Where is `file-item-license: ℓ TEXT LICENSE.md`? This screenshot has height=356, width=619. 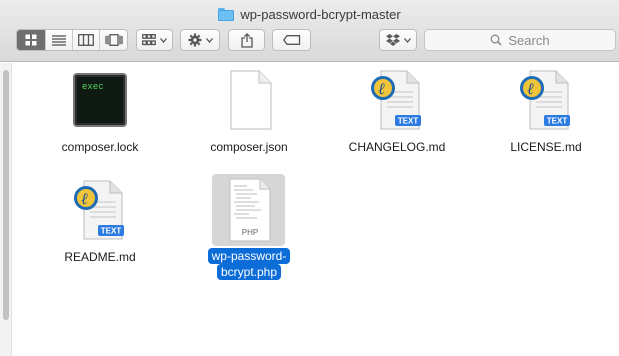
file-item-license: ℓ TEXT LICENSE.md is located at coordinates (546, 112).